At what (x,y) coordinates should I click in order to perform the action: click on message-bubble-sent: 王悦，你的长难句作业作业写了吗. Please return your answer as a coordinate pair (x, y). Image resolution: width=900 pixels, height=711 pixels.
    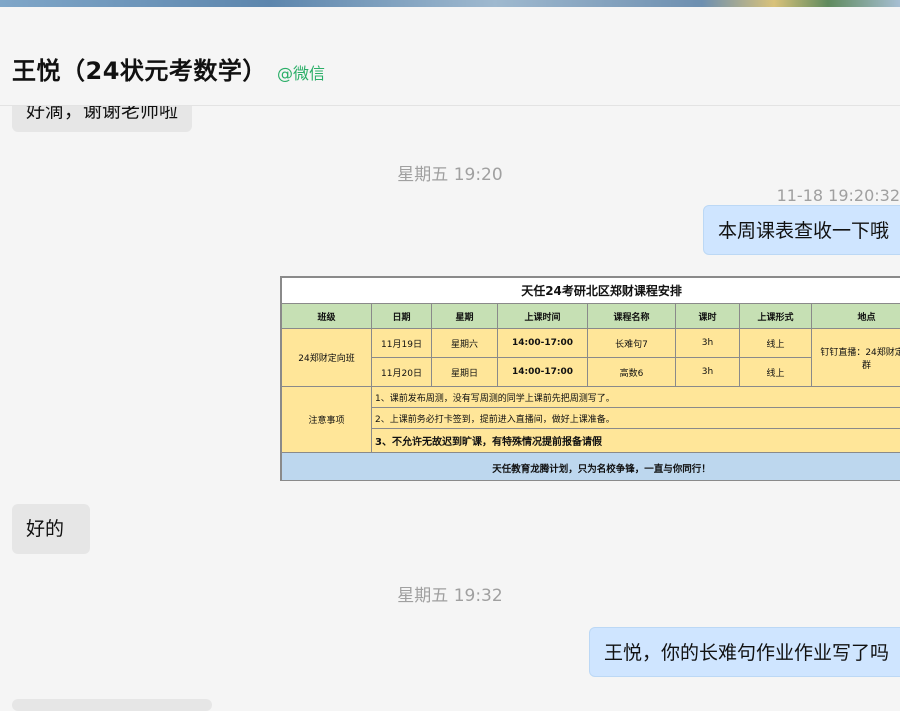
    Looking at the image, I should click on (744, 652).